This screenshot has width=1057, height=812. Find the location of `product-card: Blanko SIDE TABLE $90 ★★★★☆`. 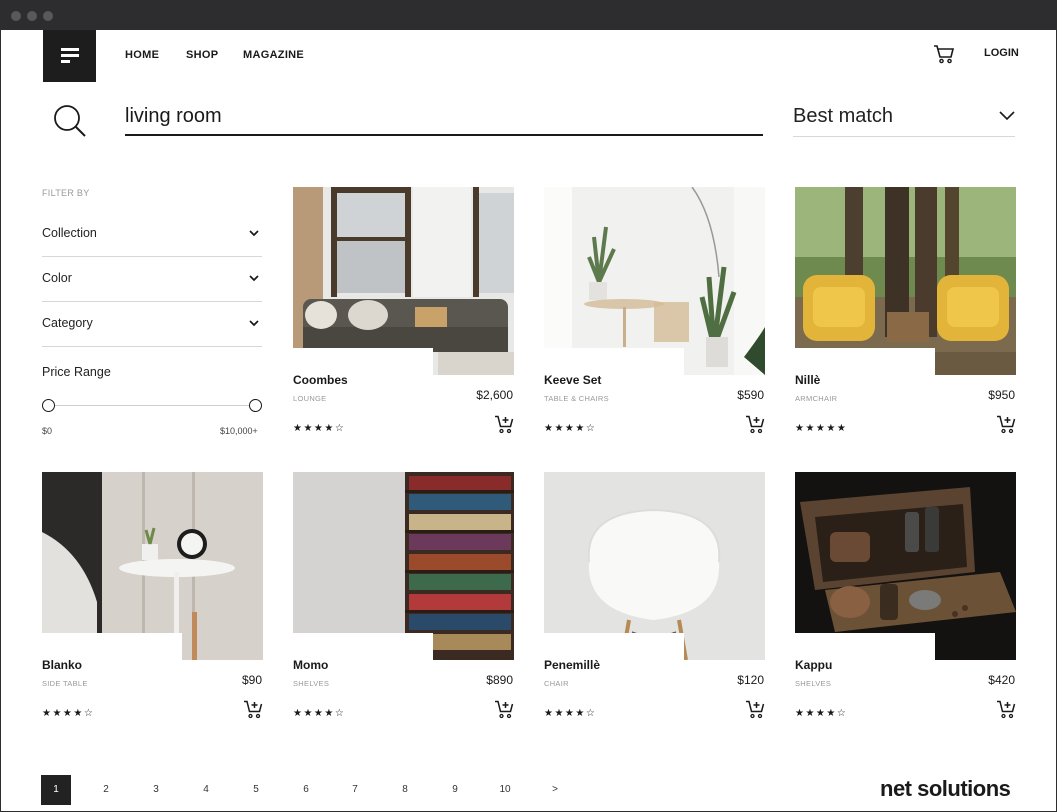

product-card: Blanko SIDE TABLE $90 ★★★★☆ is located at coordinates (152, 597).